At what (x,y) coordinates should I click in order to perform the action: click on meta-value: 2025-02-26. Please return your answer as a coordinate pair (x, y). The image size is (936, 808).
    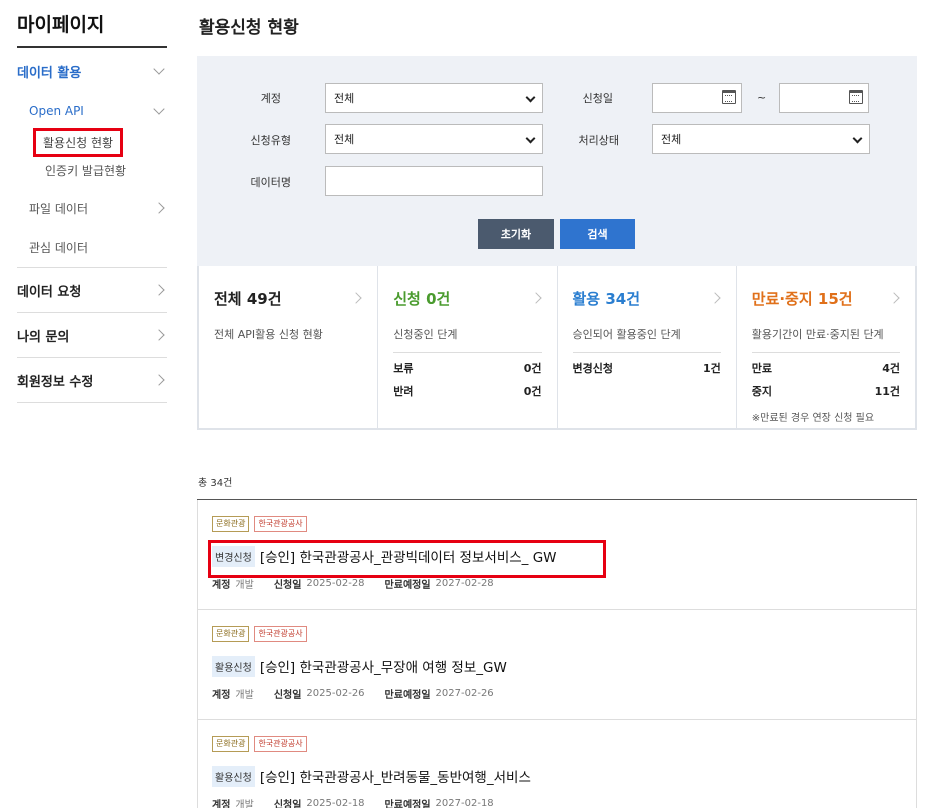
    Looking at the image, I should click on (335, 693).